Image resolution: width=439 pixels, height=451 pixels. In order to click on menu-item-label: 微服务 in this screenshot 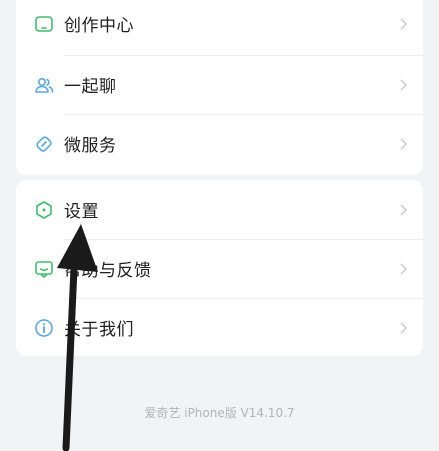, I will do `click(90, 146)`.